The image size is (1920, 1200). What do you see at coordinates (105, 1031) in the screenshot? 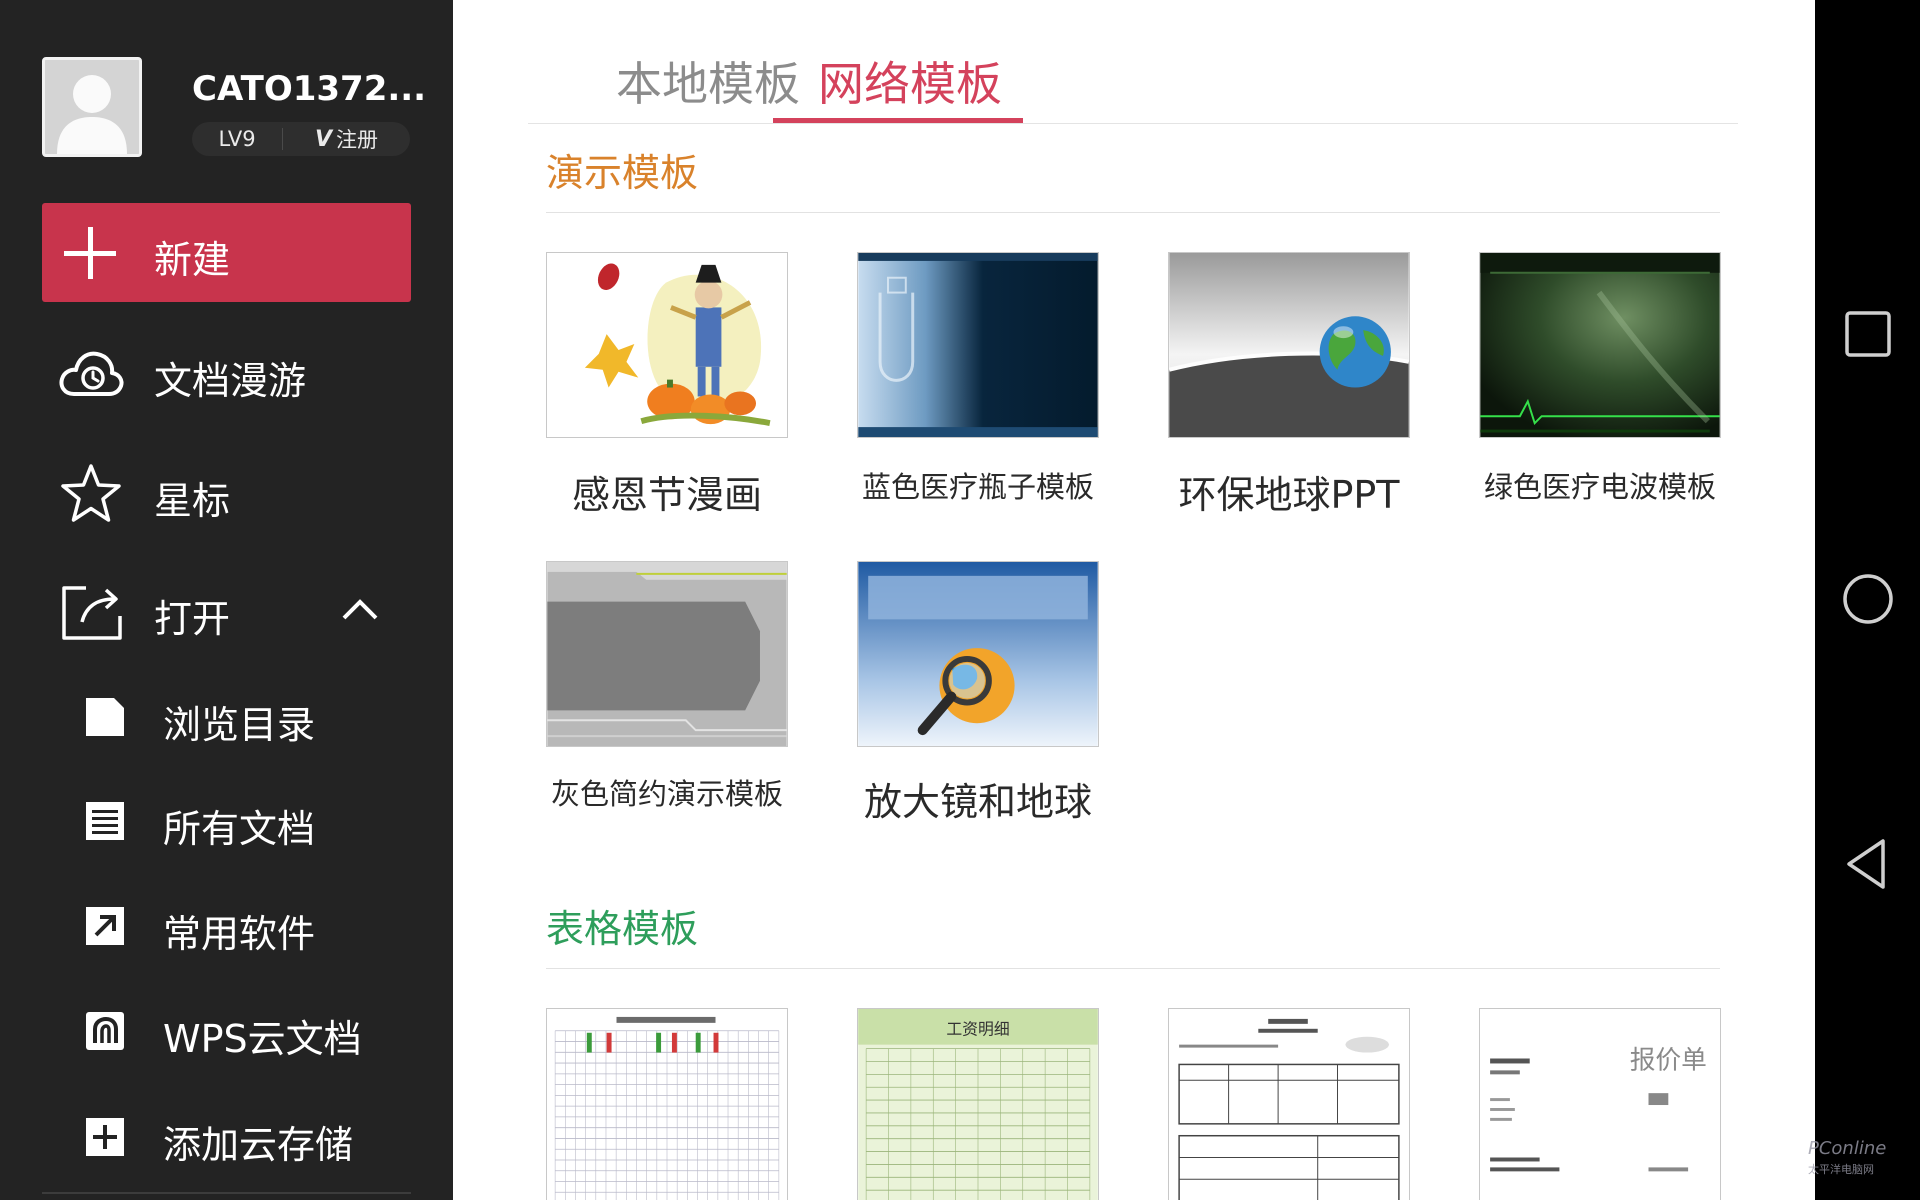
I see `wps-cloud-icon` at bounding box center [105, 1031].